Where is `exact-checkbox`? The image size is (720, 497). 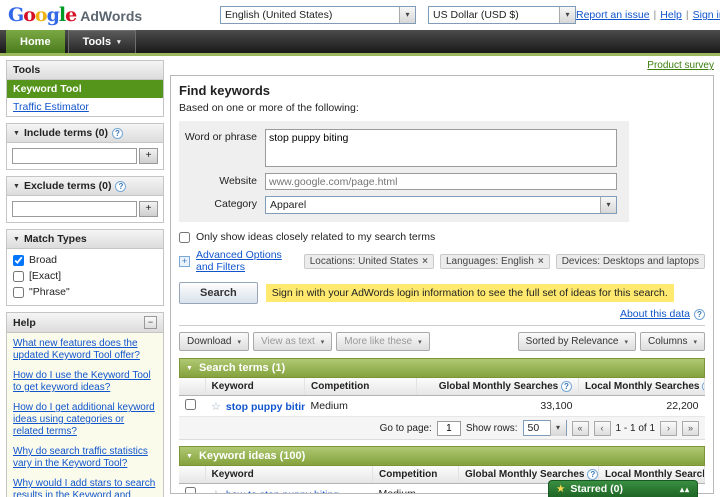
exact-checkbox is located at coordinates (18, 276).